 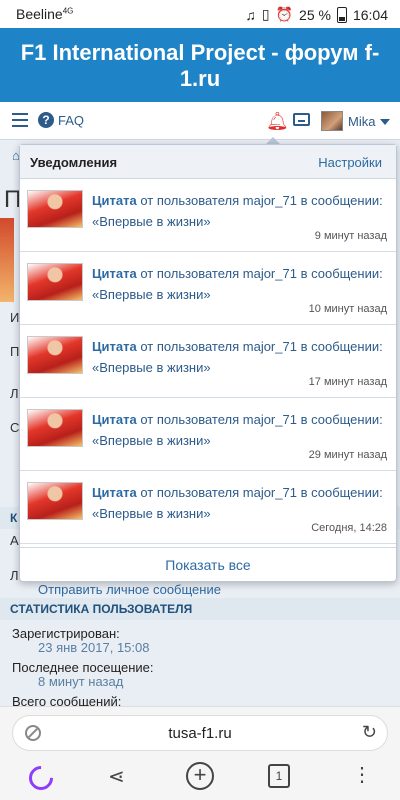 What do you see at coordinates (200, 121) in the screenshot?
I see `nav-bar: ? FAQ 🔔︎ Mika` at bounding box center [200, 121].